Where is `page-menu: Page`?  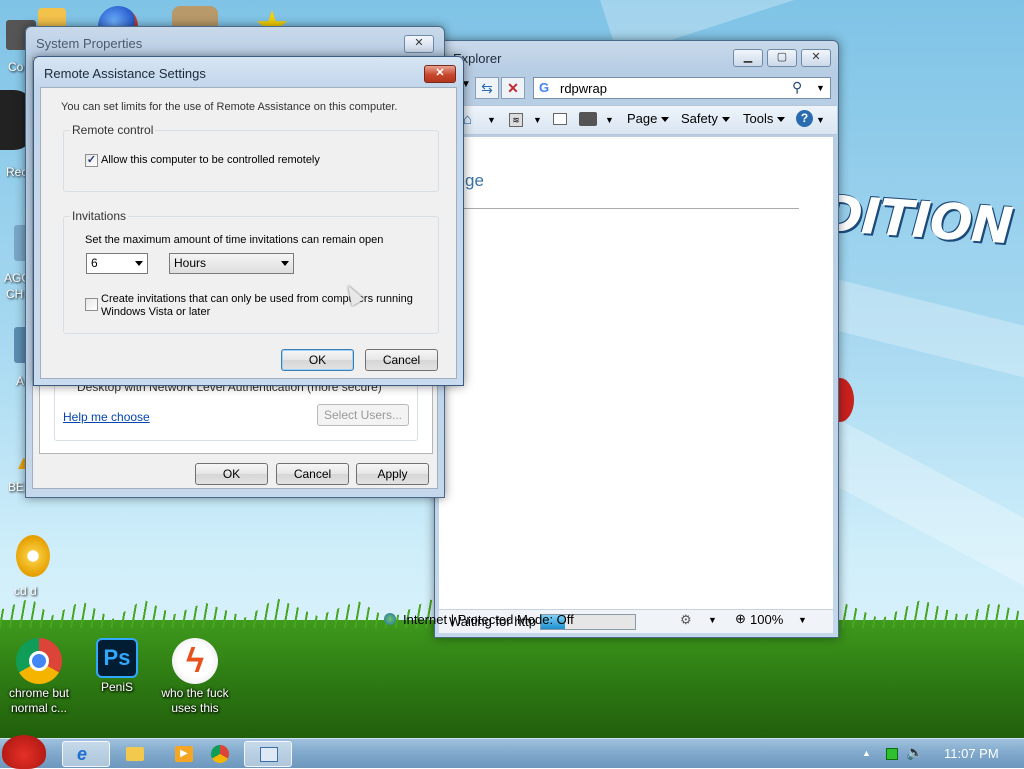 page-menu: Page is located at coordinates (648, 118).